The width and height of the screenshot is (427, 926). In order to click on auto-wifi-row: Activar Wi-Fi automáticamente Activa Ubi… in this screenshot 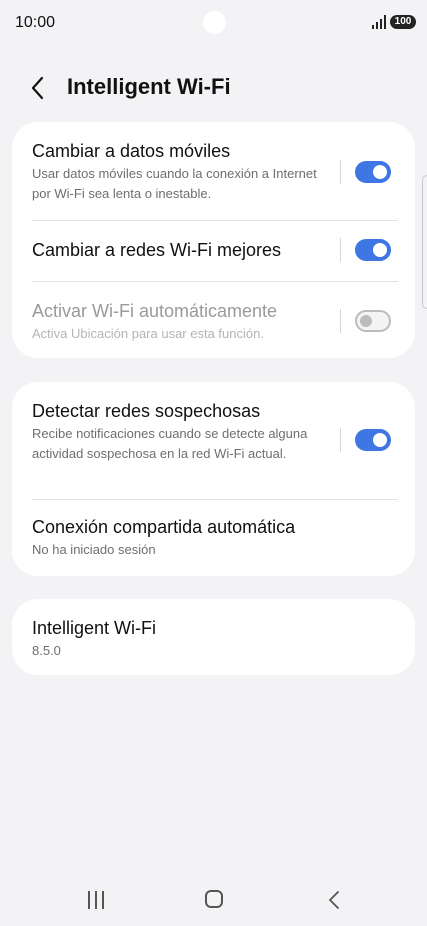, I will do `click(213, 320)`.